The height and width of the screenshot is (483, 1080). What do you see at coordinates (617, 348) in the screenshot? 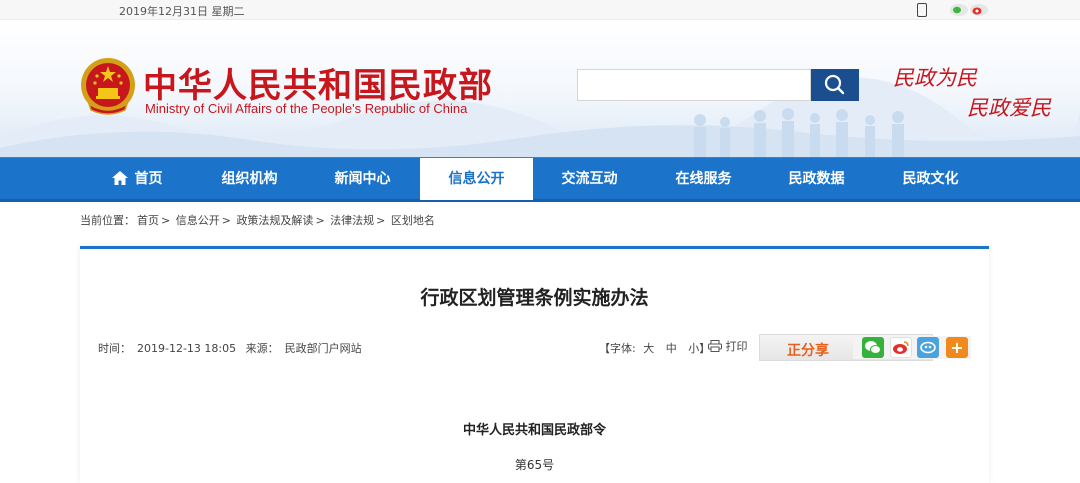
I see `font-size-label: 【字体:` at bounding box center [617, 348].